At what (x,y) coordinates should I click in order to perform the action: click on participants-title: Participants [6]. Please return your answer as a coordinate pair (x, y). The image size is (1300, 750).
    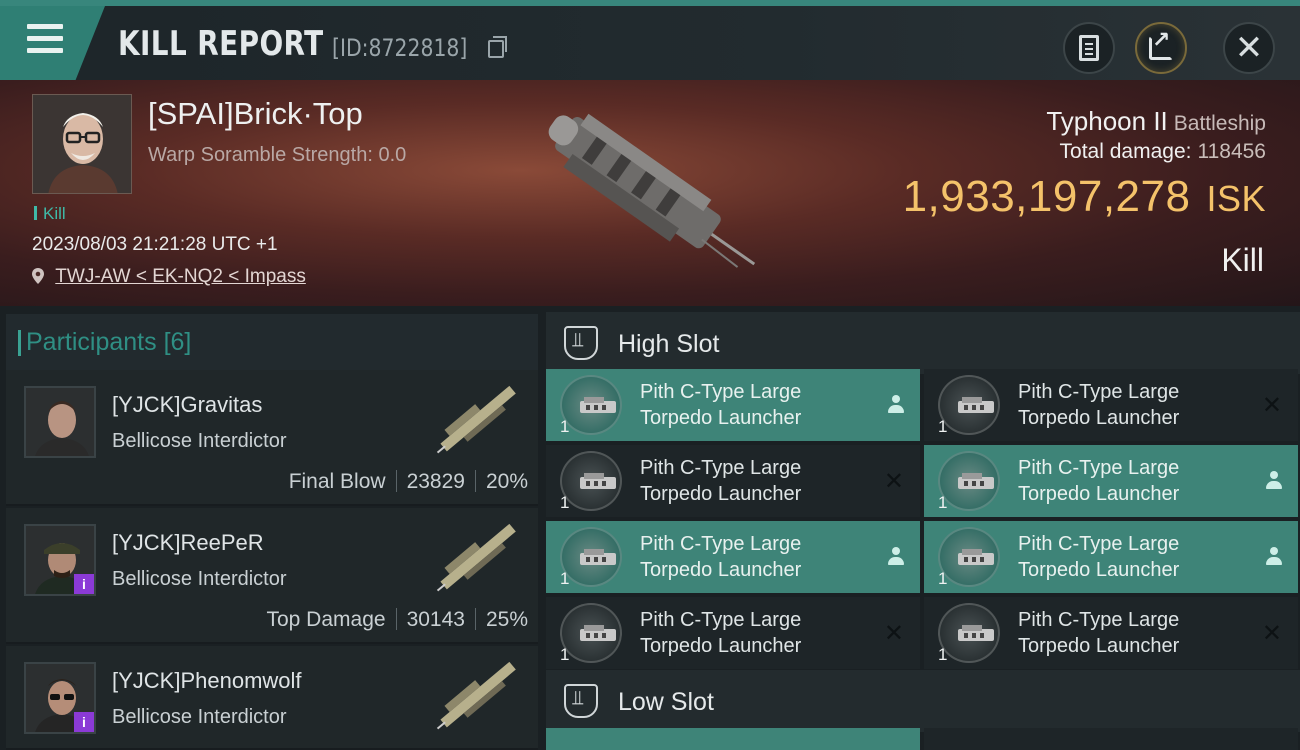
    Looking at the image, I should click on (104, 342).